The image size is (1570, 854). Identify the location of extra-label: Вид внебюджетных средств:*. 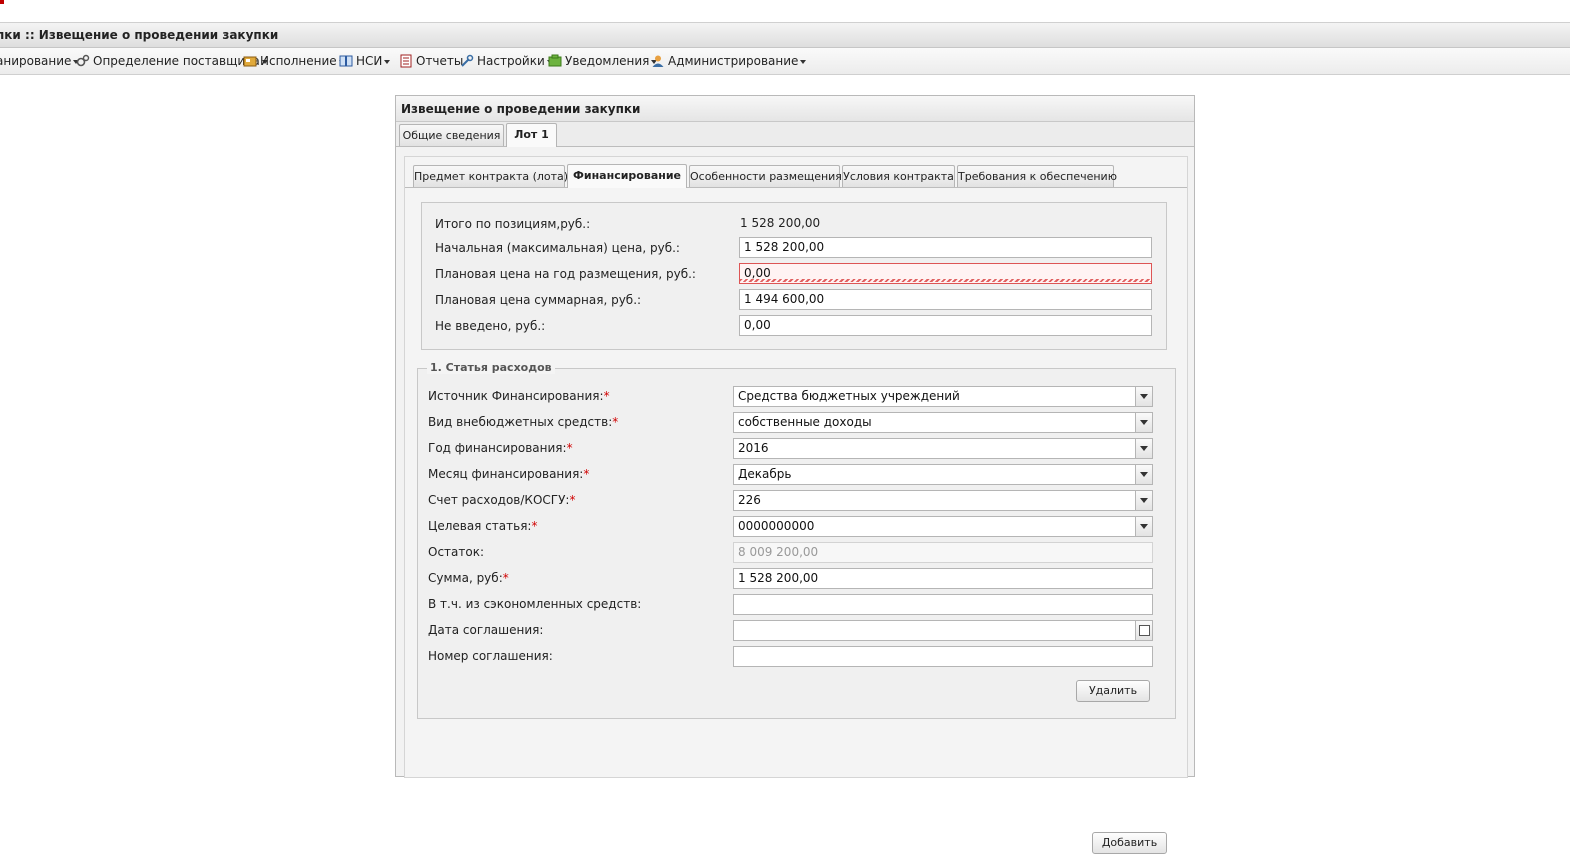
(523, 422).